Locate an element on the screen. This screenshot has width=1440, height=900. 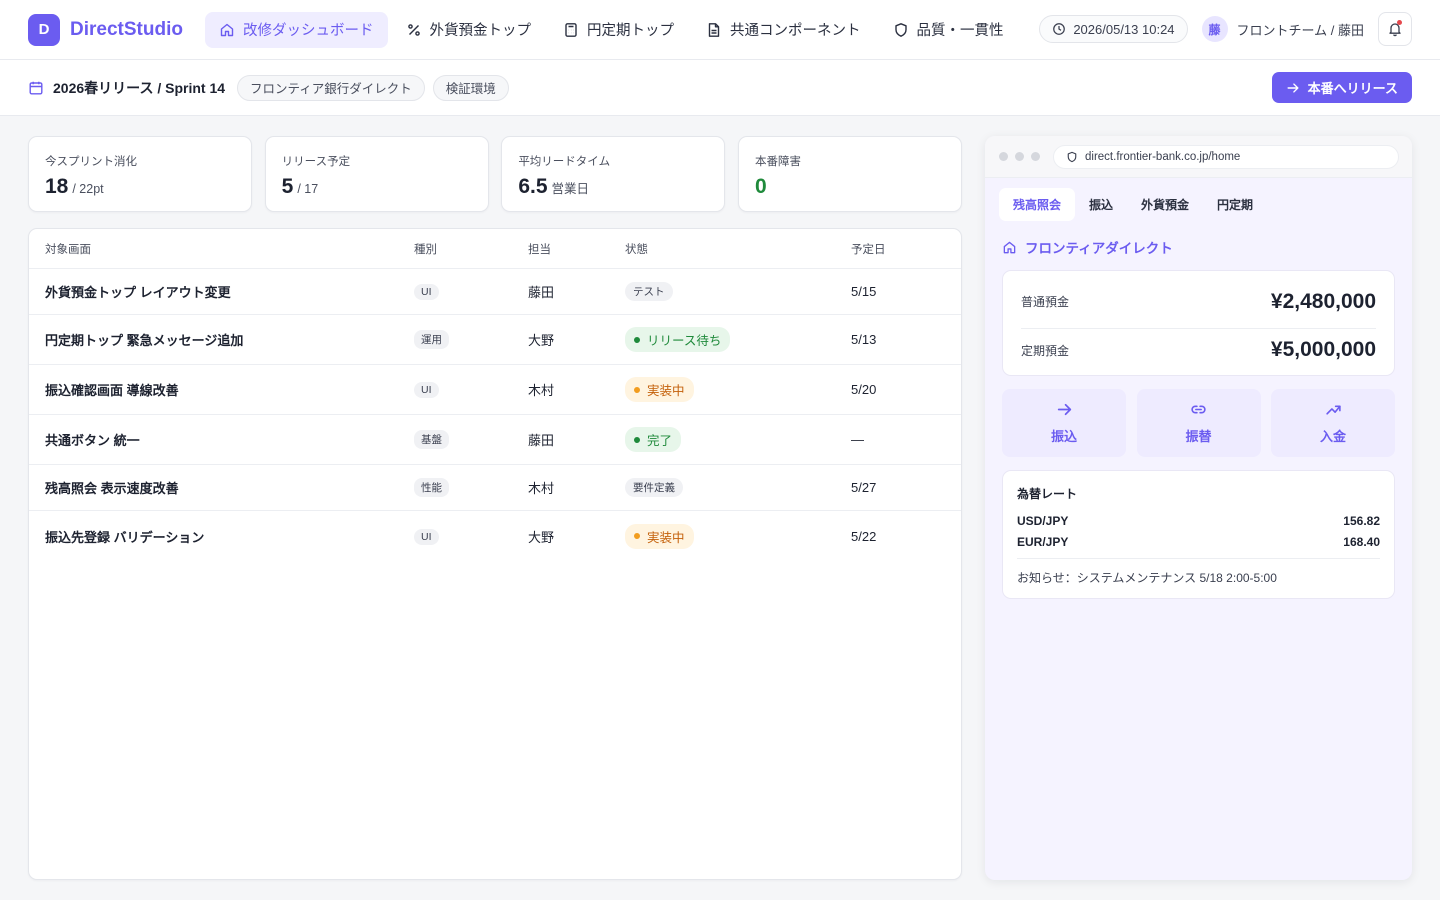
calculator-icon is located at coordinates (571, 29).